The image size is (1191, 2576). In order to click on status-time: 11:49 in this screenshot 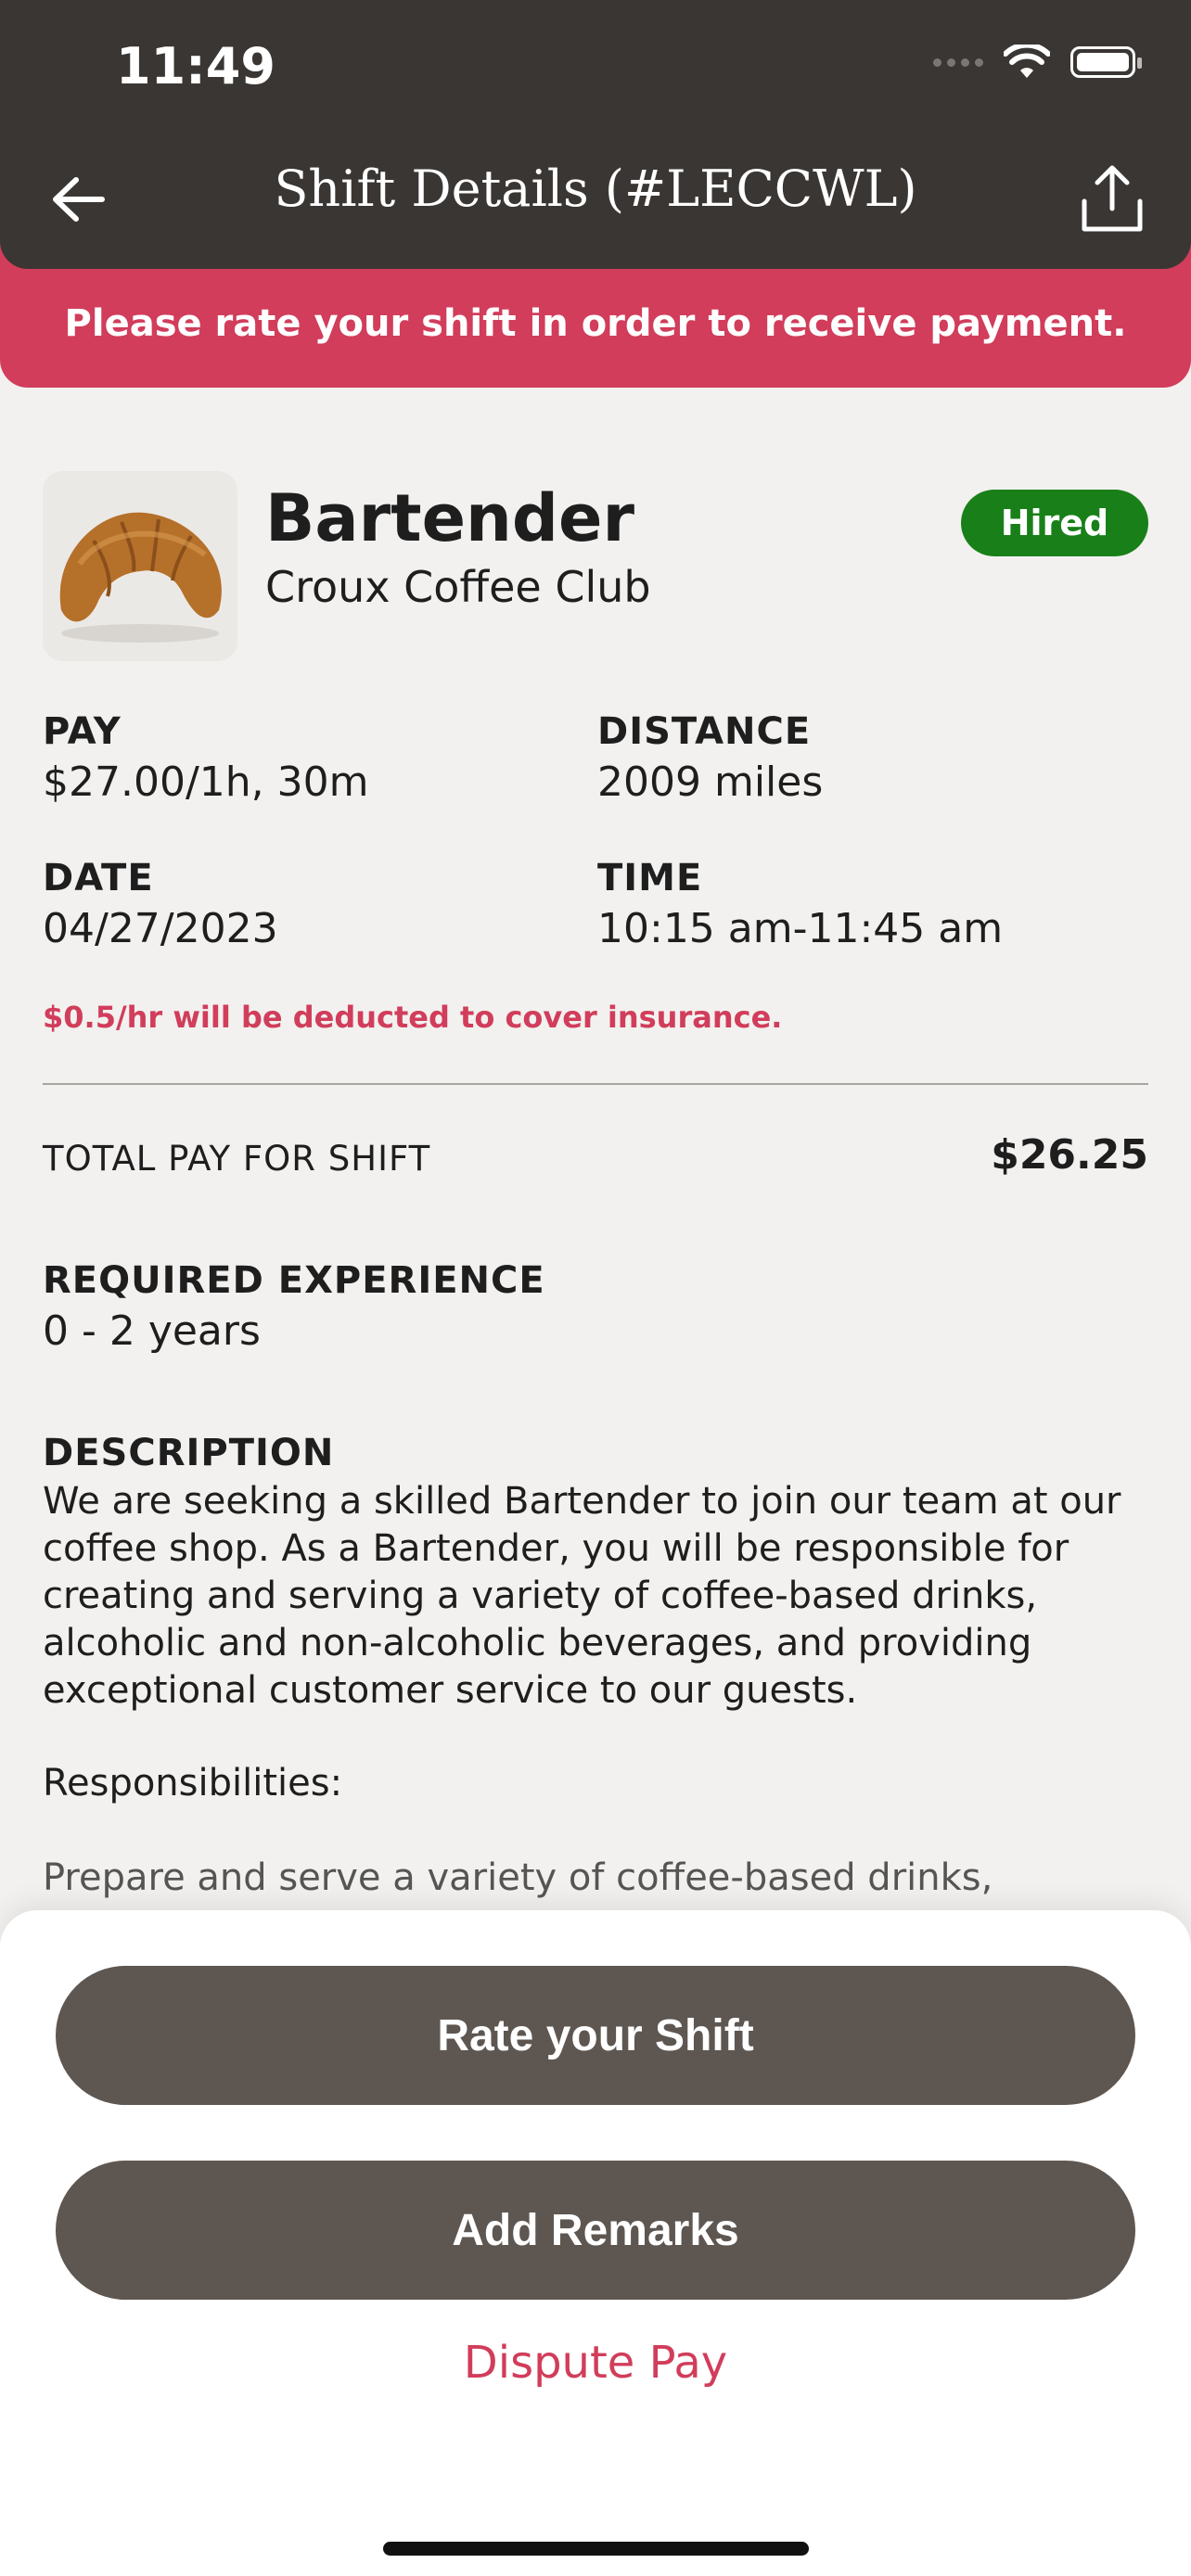, I will do `click(196, 66)`.